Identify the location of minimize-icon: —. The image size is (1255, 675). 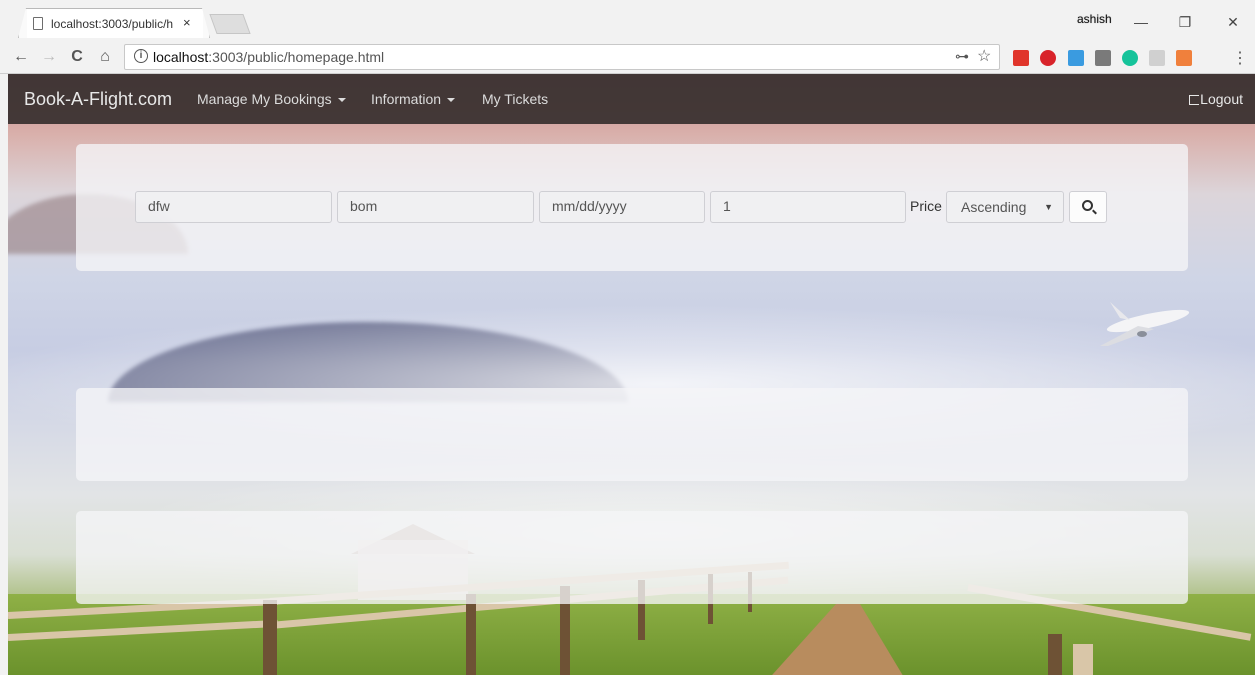
(1141, 22).